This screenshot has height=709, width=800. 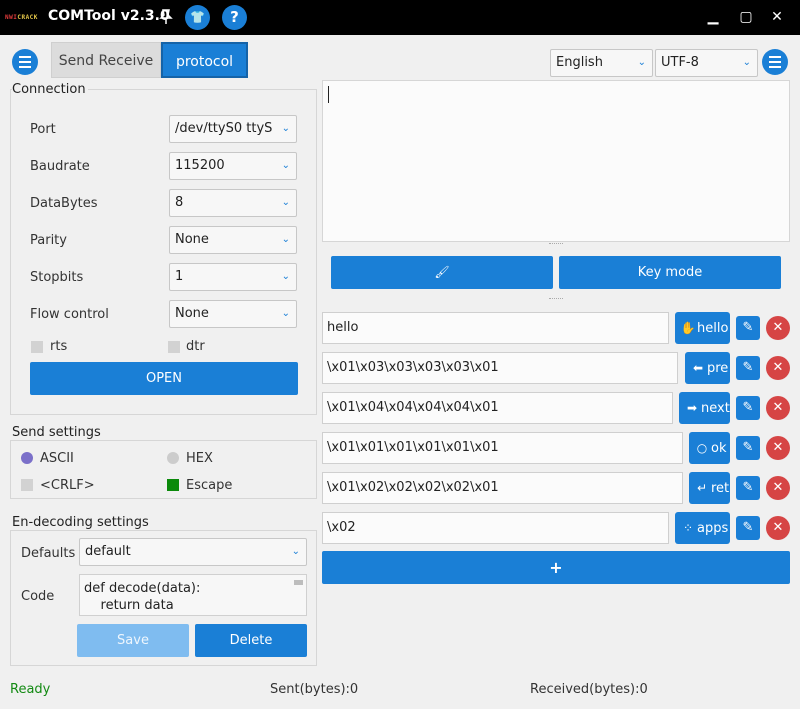 What do you see at coordinates (193, 595) in the screenshot?
I see `code-editor: def decode(data): return data` at bounding box center [193, 595].